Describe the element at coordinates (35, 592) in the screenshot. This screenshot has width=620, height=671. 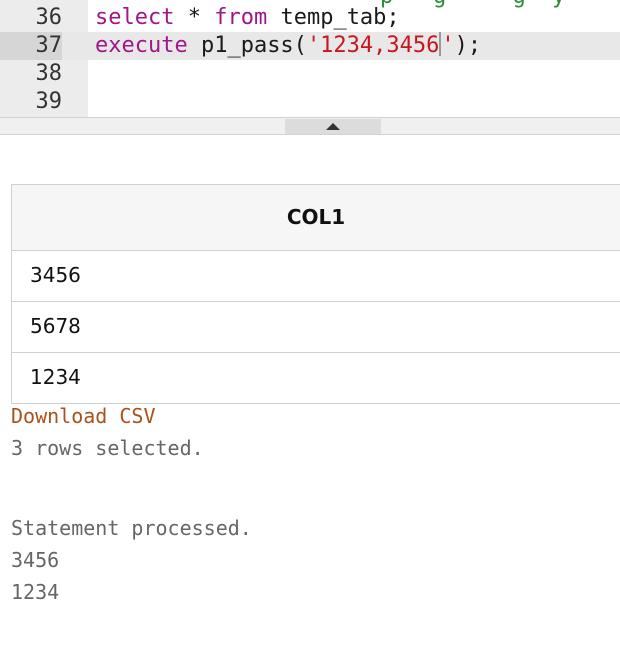
I see `output-line: 1234` at that location.